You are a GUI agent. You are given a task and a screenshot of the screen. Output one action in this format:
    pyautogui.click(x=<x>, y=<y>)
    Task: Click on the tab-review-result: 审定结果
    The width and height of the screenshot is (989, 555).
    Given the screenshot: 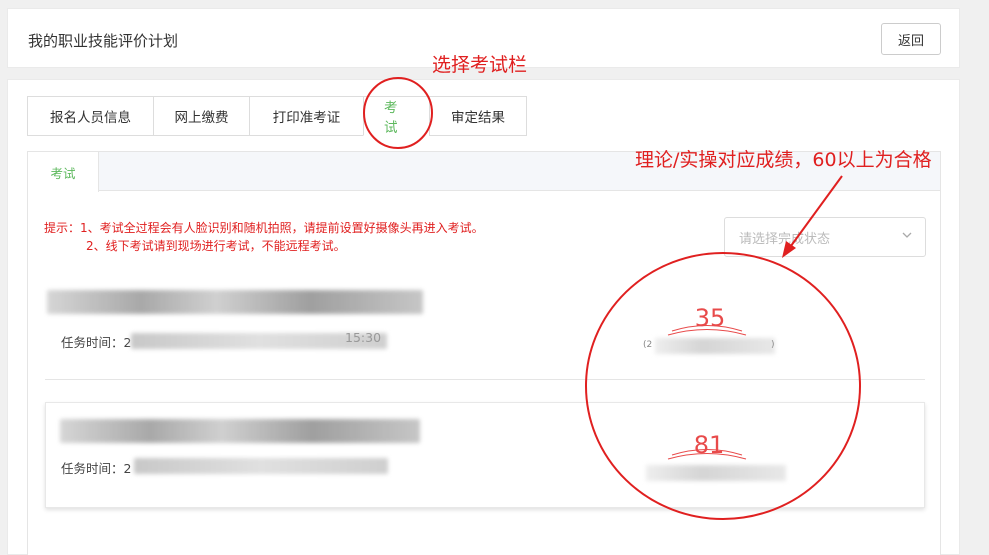 What is the action you would take?
    pyautogui.click(x=478, y=116)
    